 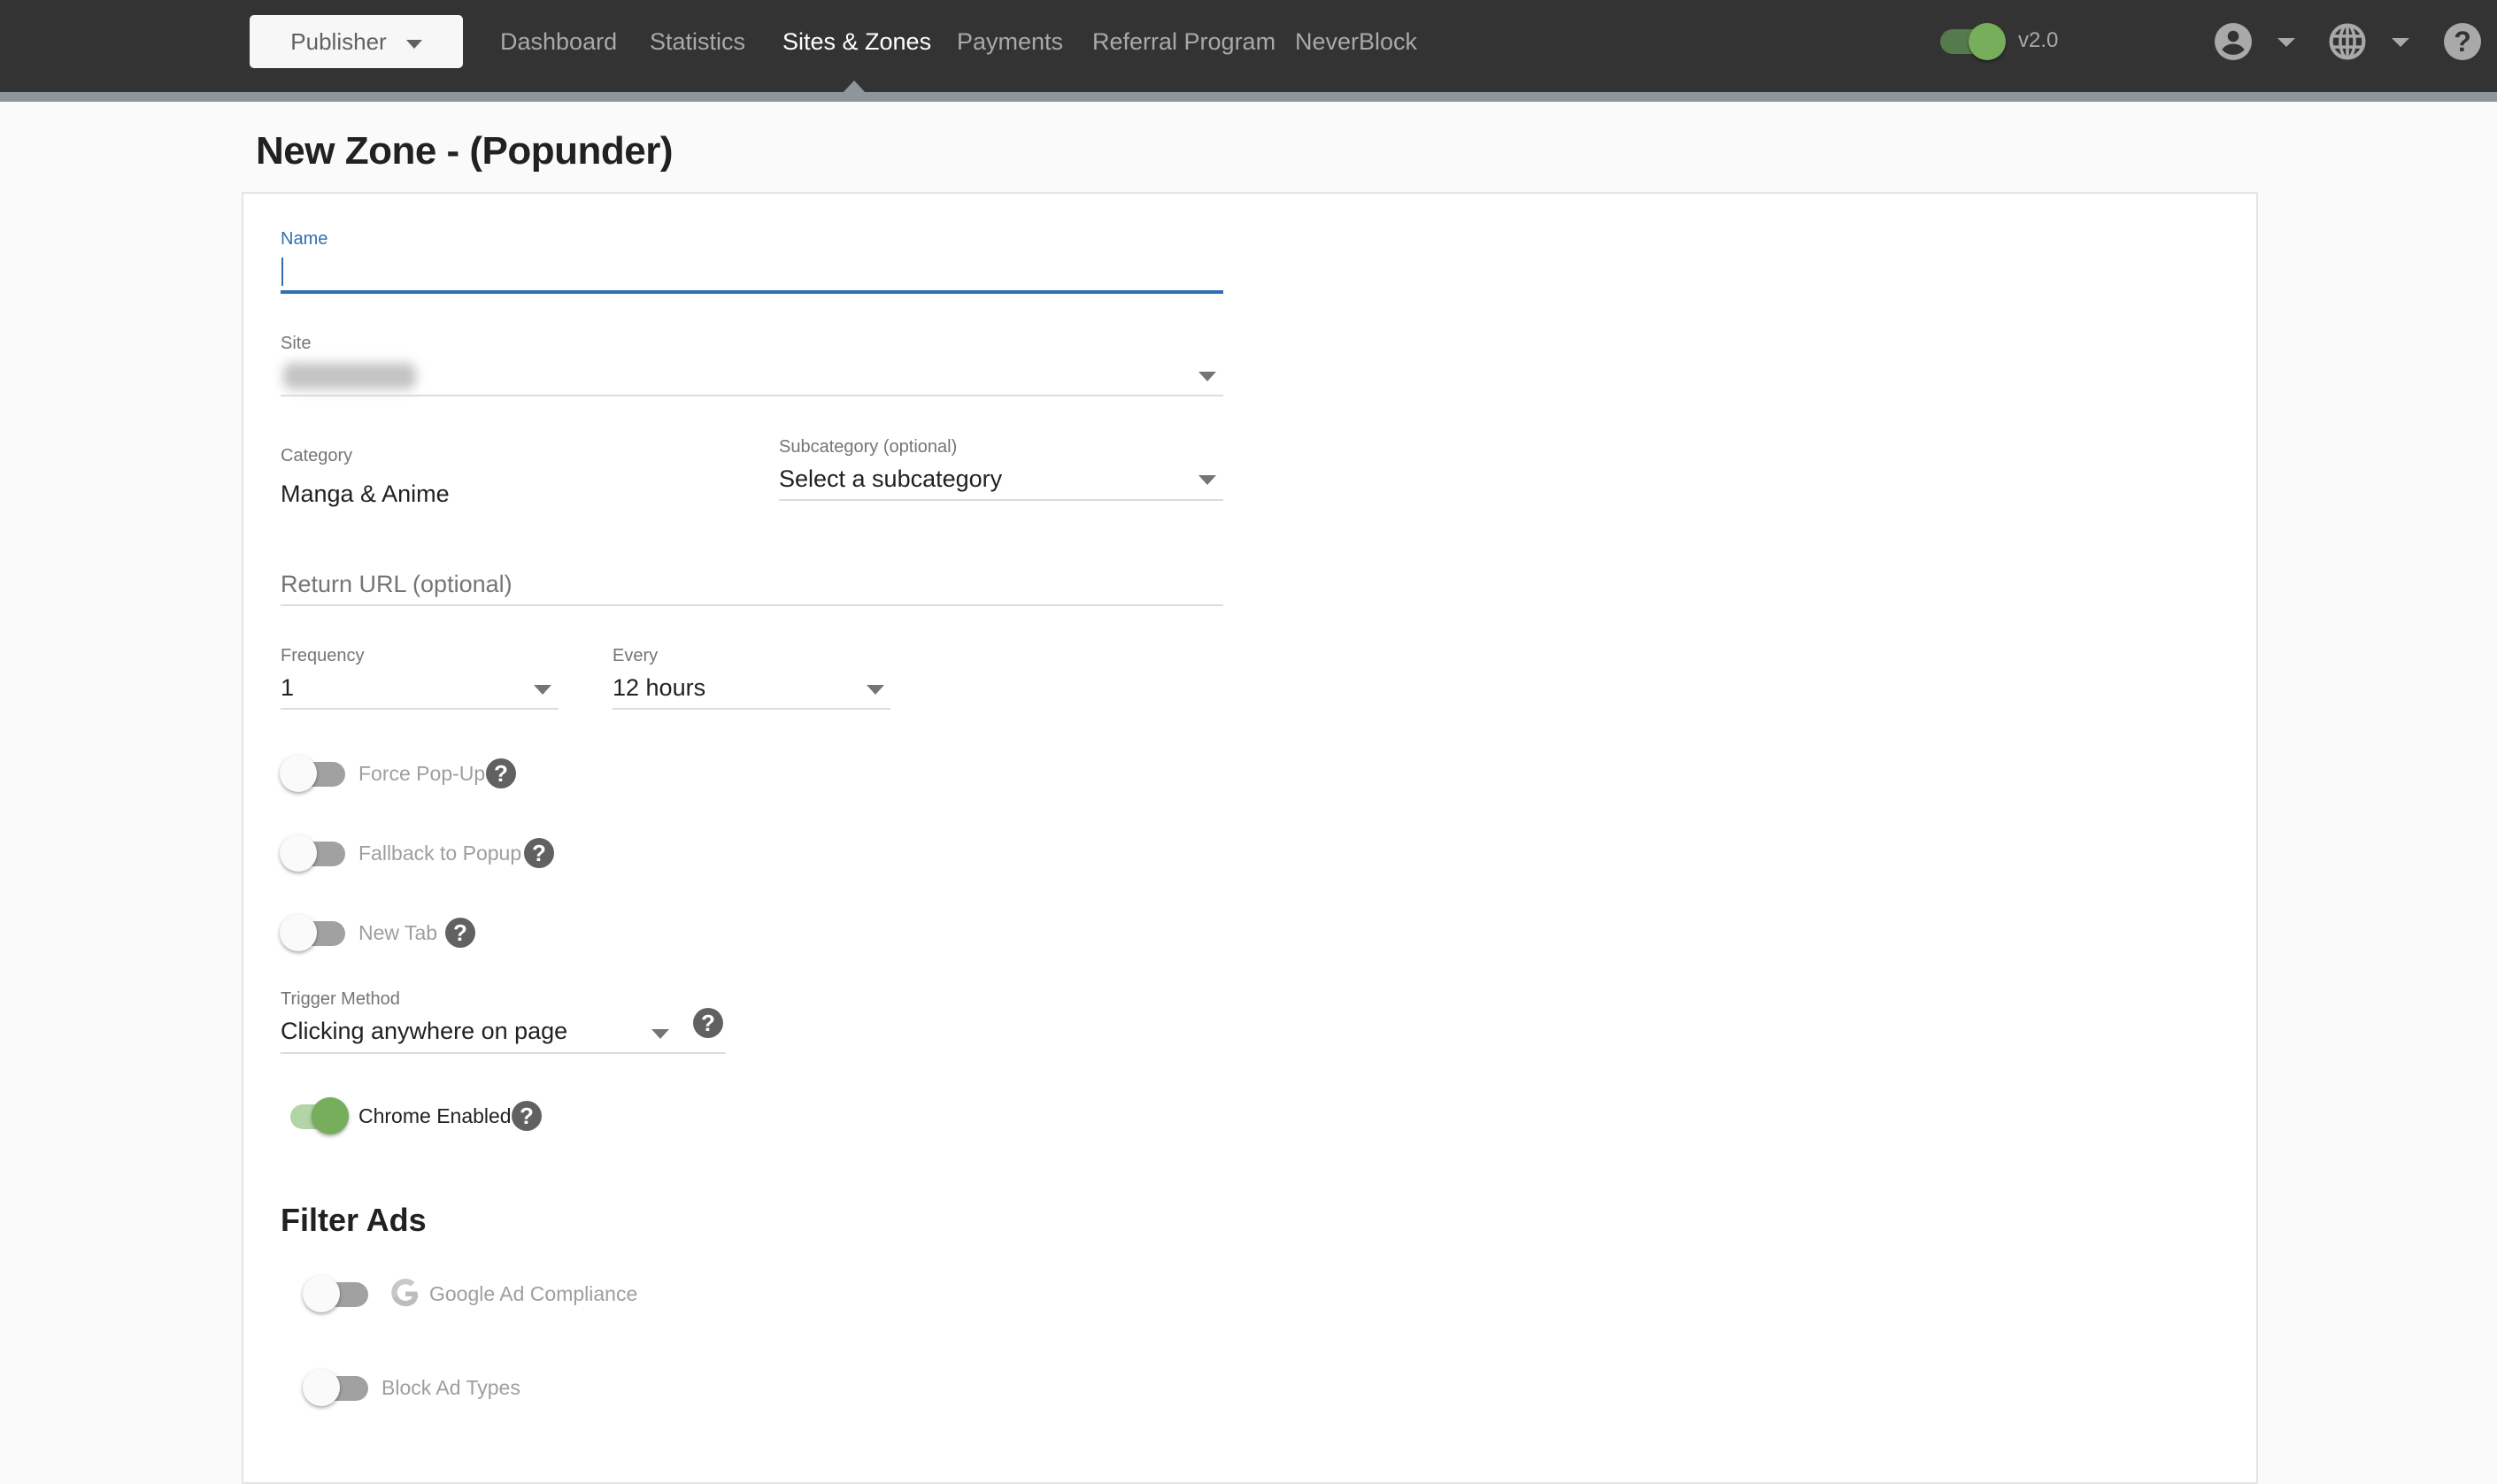 What do you see at coordinates (420, 709) in the screenshot?
I see `frequency-underline` at bounding box center [420, 709].